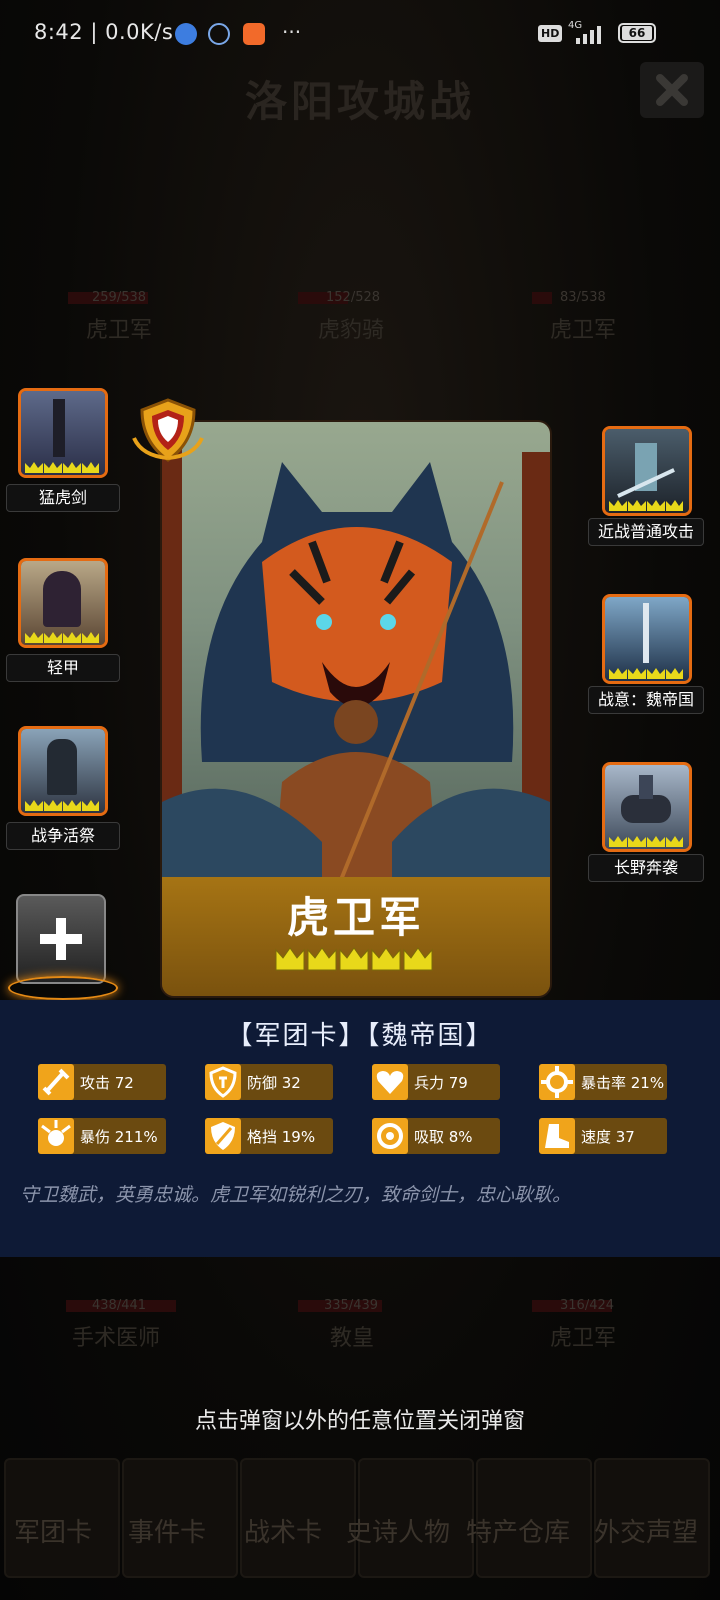 The width and height of the screenshot is (720, 1600). What do you see at coordinates (283, 1533) in the screenshot?
I see `nav-label: 战术卡` at bounding box center [283, 1533].